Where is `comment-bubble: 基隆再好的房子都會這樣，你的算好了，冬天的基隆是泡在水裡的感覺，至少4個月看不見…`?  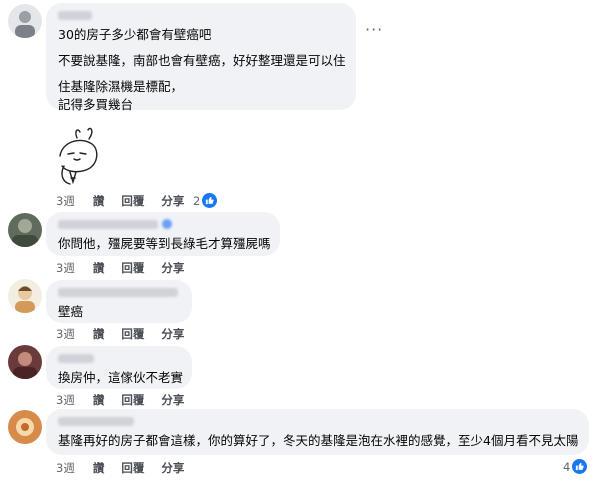
comment-bubble: 基隆再好的房子都會這樣，你的算好了，冬天的基隆是泡在水裡的感覺，至少4個月看不見… is located at coordinates (317, 432).